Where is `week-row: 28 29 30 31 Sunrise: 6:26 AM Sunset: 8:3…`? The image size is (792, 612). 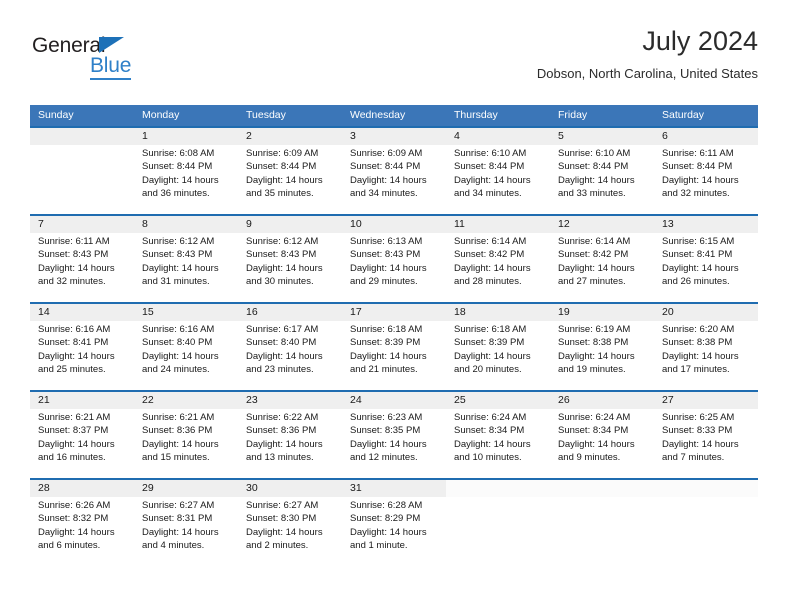 week-row: 28 29 30 31 Sunrise: 6:26 AM Sunset: 8:3… is located at coordinates (394, 522).